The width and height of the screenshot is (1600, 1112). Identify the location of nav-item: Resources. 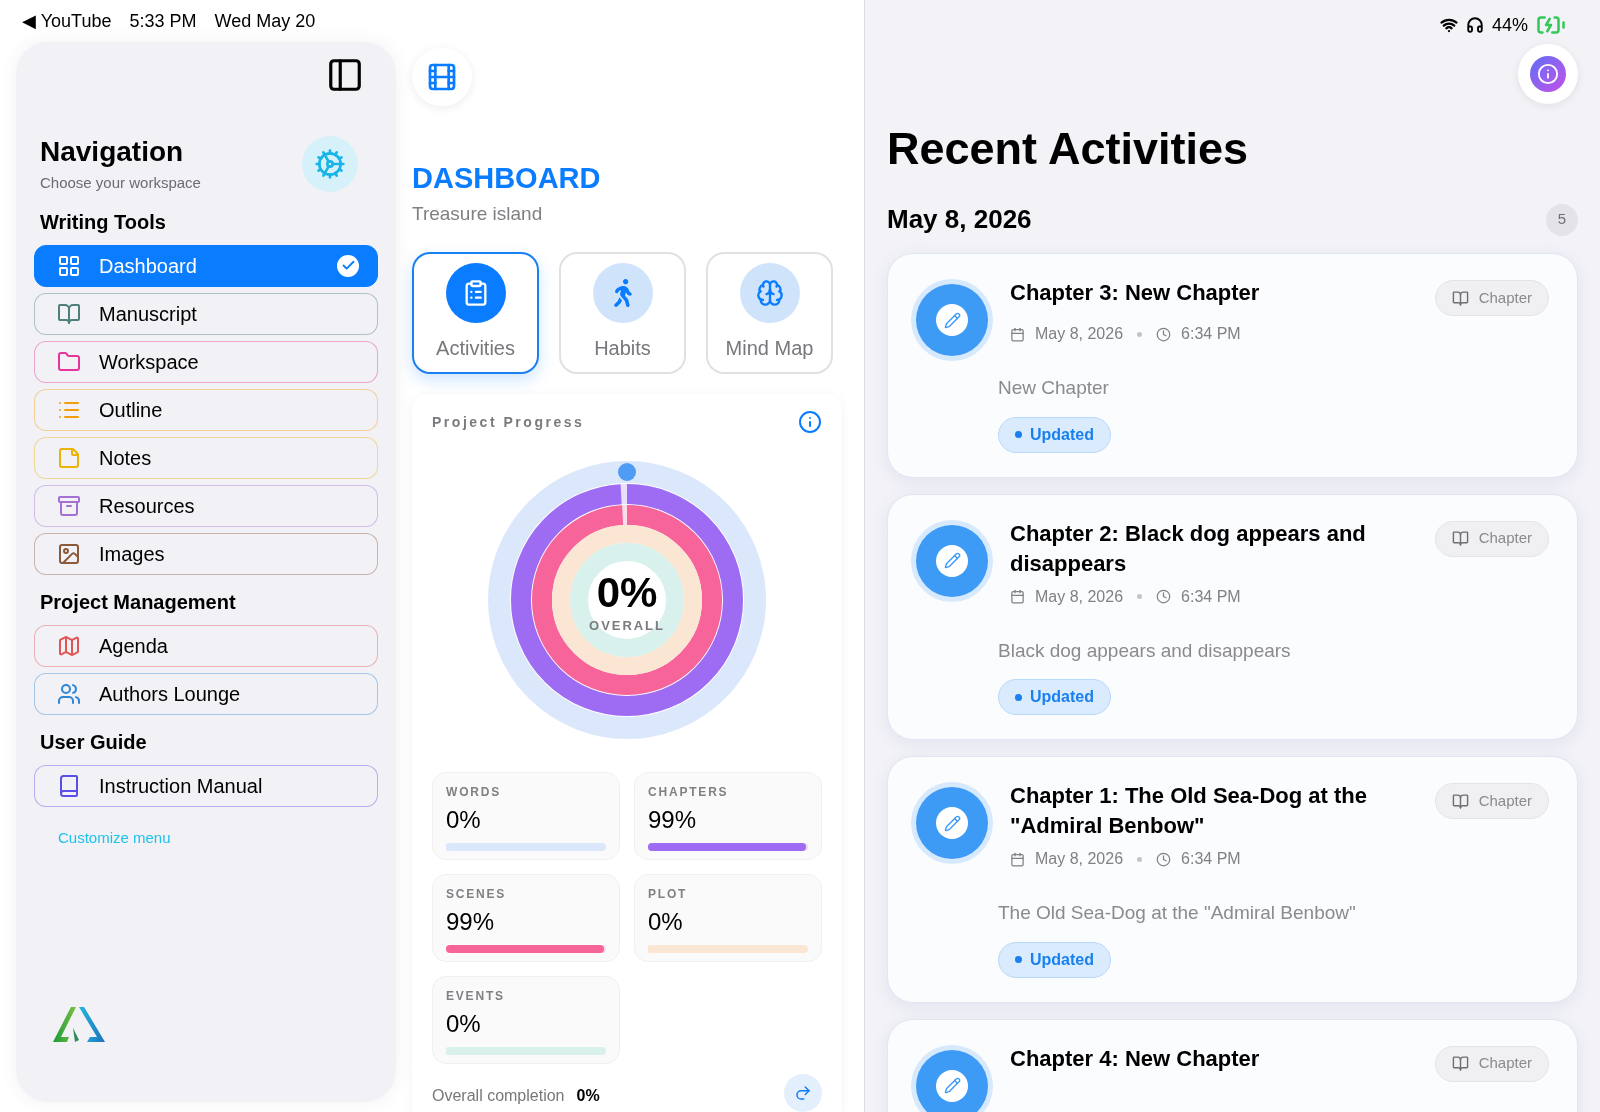
(206, 505).